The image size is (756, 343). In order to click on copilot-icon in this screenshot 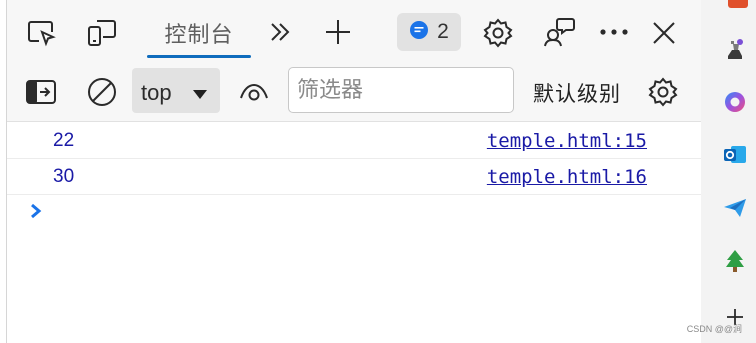, I will do `click(735, 102)`.